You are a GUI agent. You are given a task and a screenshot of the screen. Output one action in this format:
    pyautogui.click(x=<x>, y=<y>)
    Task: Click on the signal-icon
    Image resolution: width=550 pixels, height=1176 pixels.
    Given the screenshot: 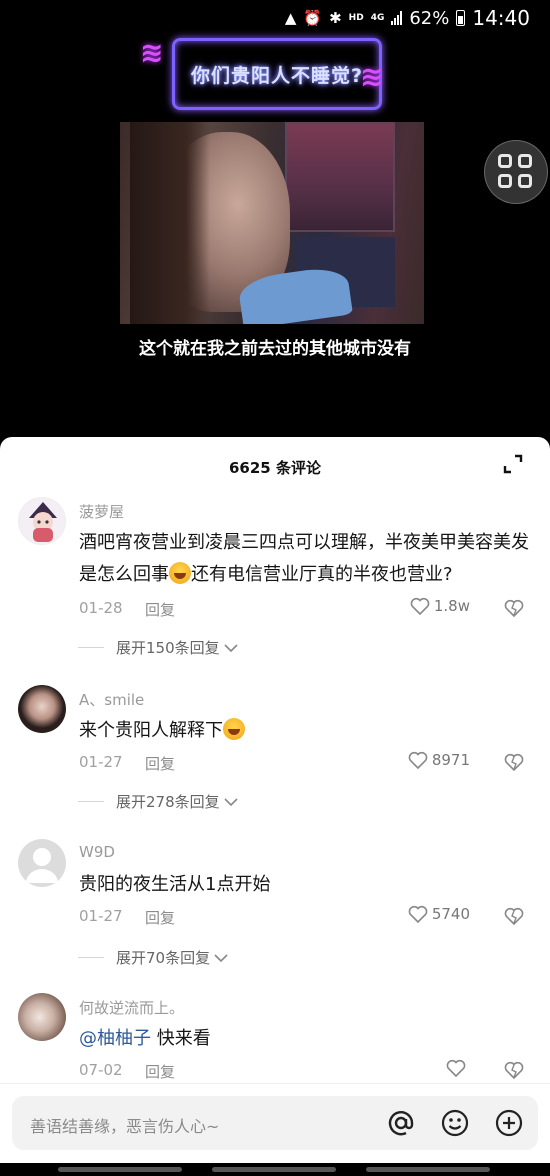 What is the action you would take?
    pyautogui.click(x=397, y=18)
    